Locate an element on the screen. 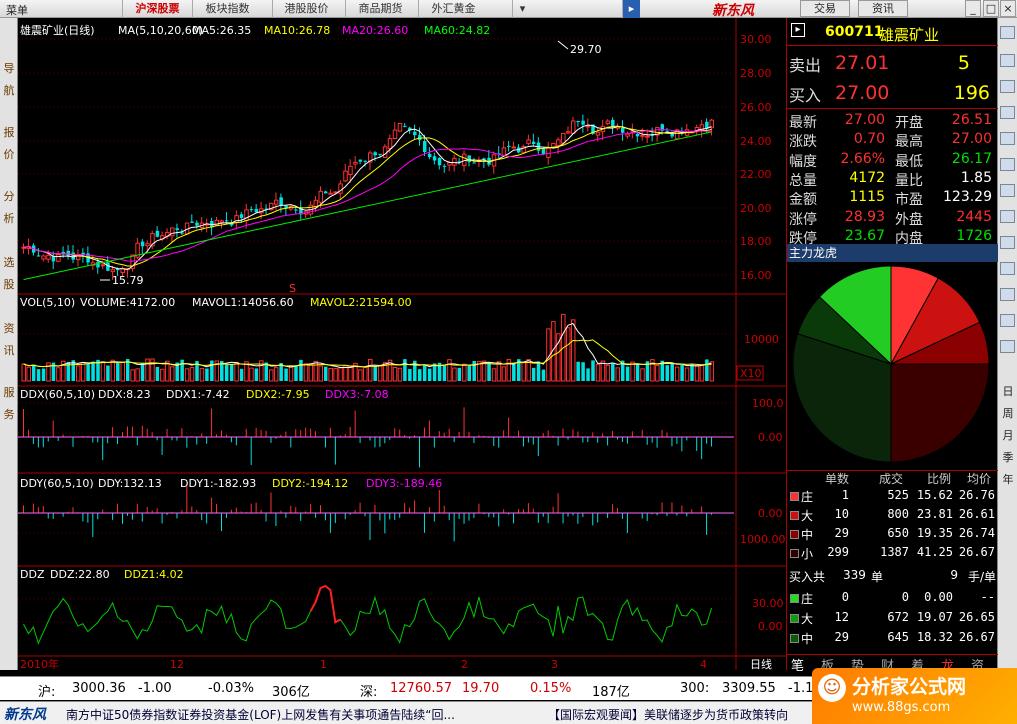 This screenshot has width=1017, height=724. menu-button: 菜单 is located at coordinates (17, 10).